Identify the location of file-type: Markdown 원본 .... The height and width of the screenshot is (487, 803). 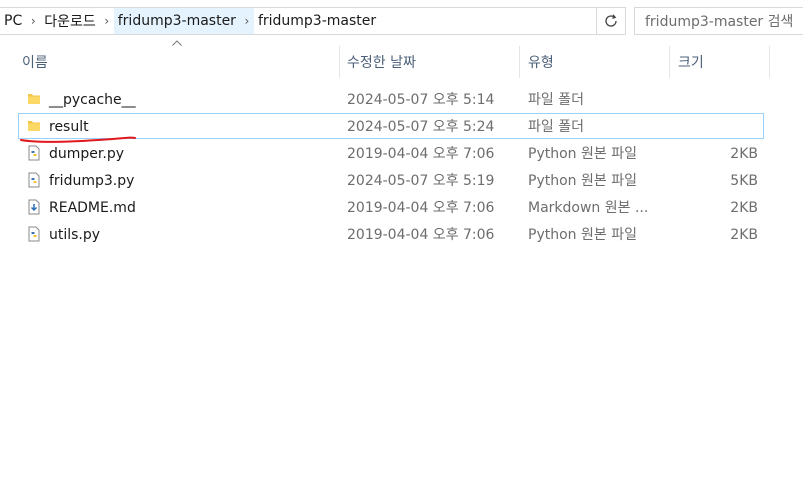
(588, 208).